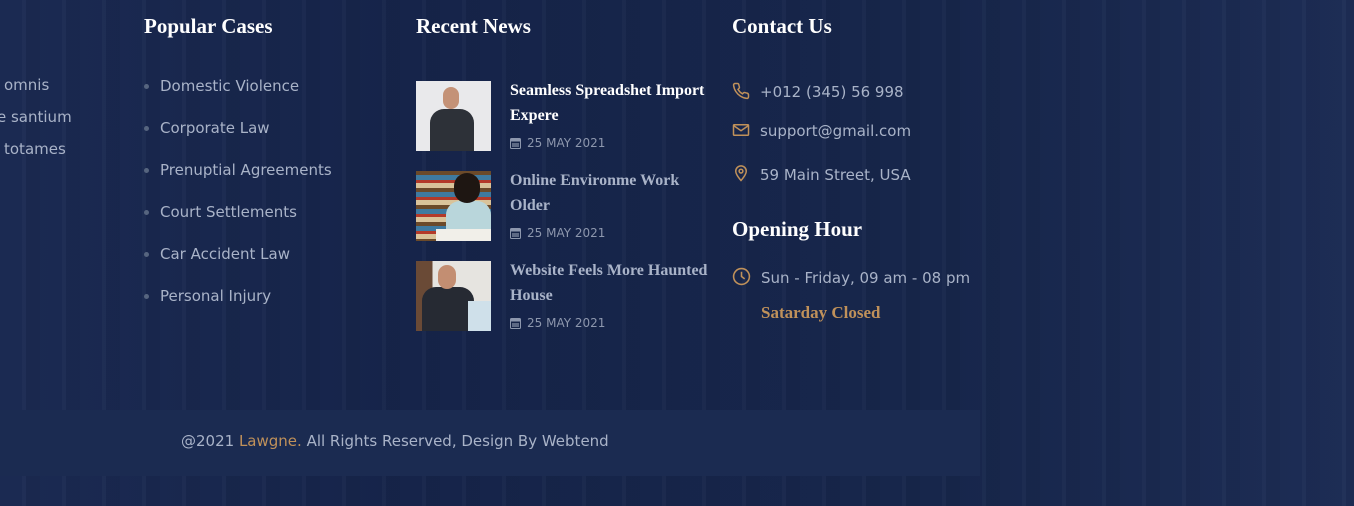 This screenshot has height=506, width=1354. I want to click on left-link: totames, so click(35, 149).